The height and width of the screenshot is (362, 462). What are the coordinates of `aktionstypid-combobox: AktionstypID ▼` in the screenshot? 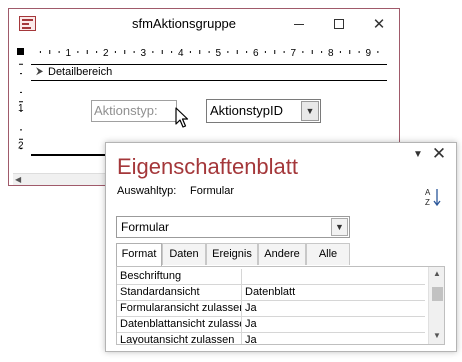 It's located at (263, 111).